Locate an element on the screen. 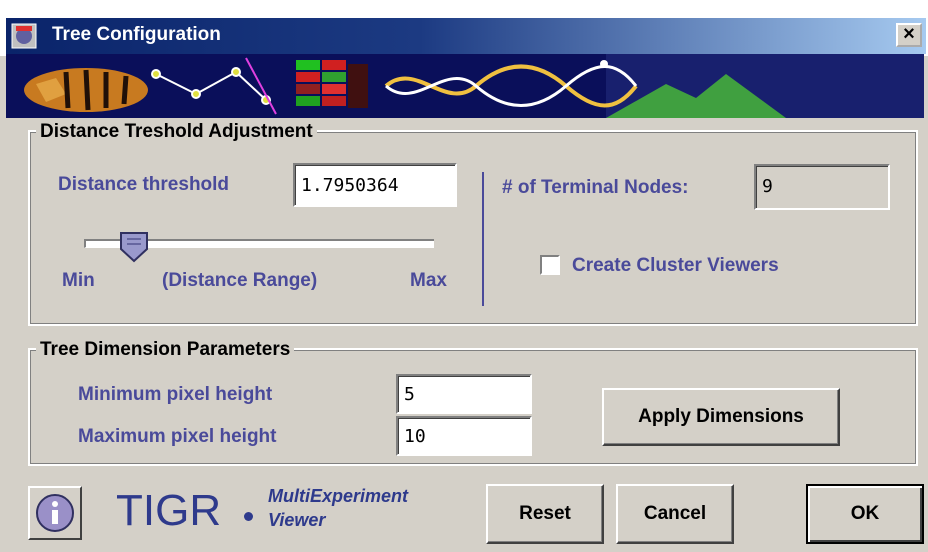  dimension-group-title: Tree Dimension Parameters is located at coordinates (165, 350).